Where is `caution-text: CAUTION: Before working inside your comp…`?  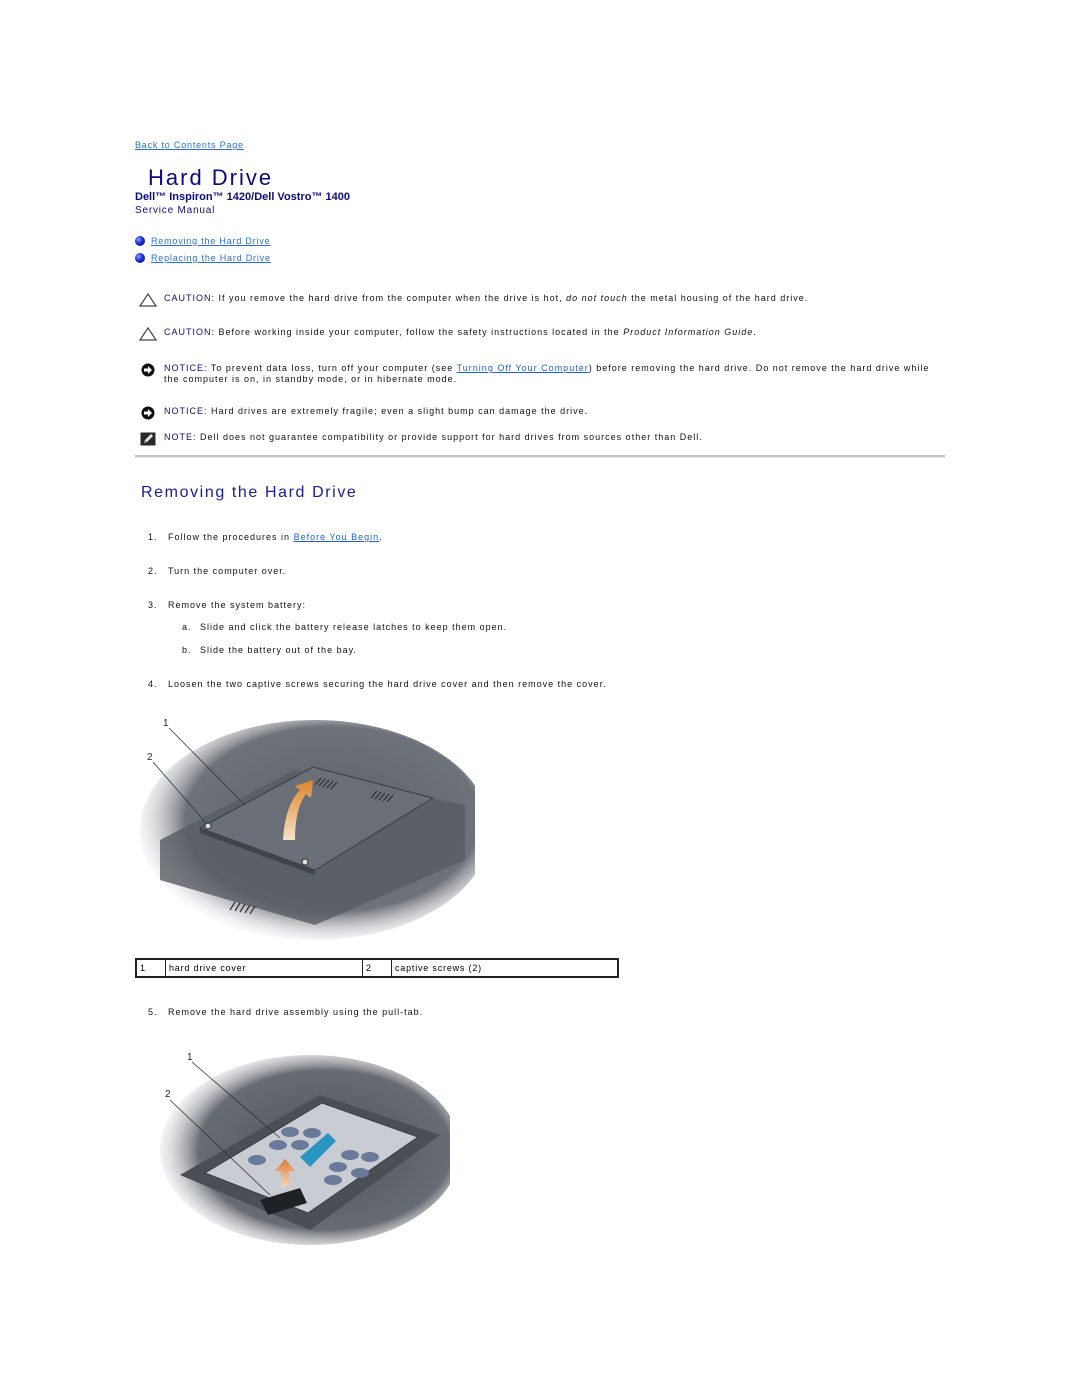
caution-text: CAUTION: Before working inside your comp… is located at coordinates (460, 332).